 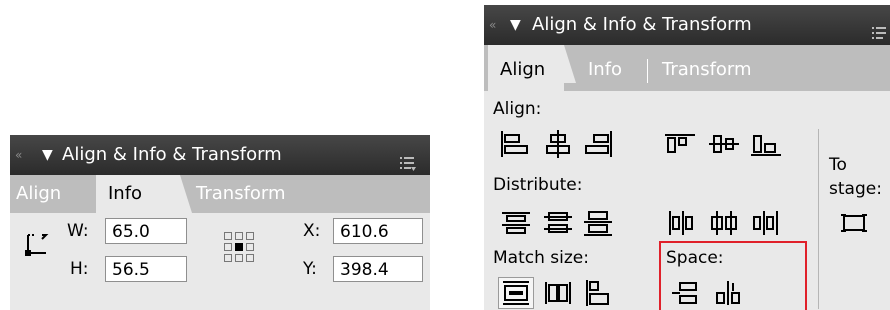 I want to click on space-evenly-horizontally-button, so click(x=728, y=293).